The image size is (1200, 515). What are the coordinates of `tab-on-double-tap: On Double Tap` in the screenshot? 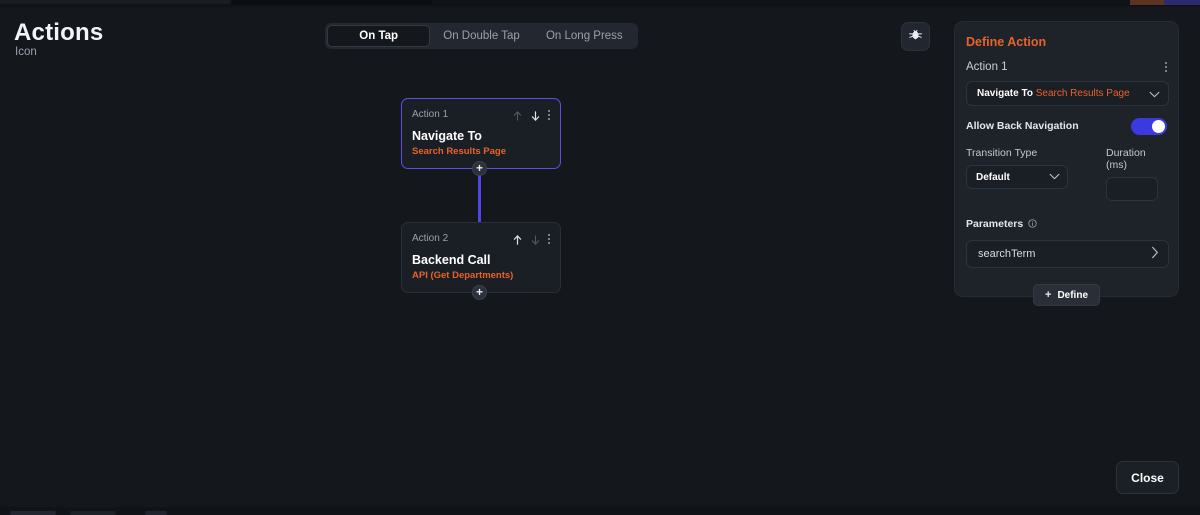 It's located at (481, 36).